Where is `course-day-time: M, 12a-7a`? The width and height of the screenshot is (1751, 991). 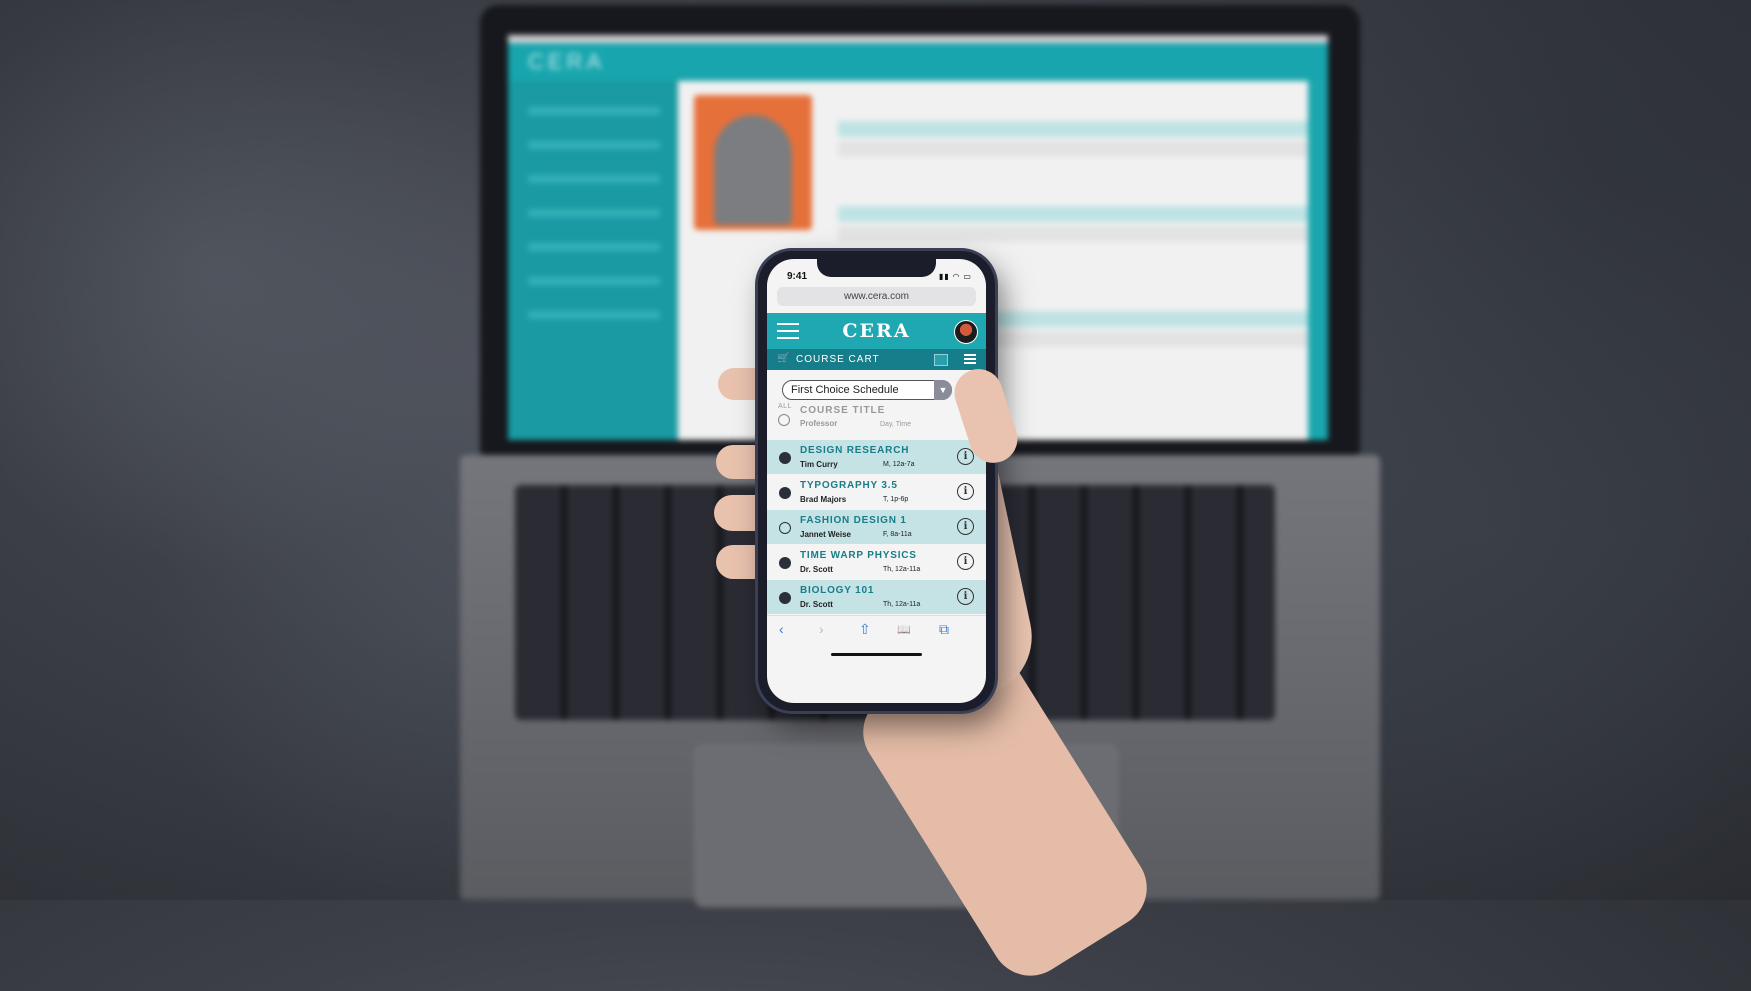 course-day-time: M, 12a-7a is located at coordinates (899, 464).